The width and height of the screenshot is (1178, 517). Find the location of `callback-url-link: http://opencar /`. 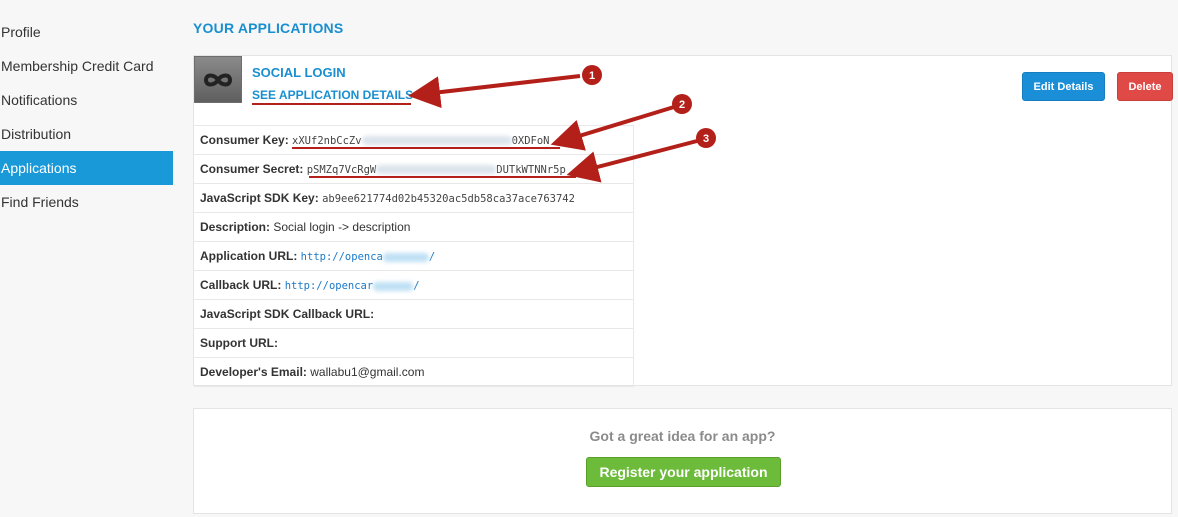

callback-url-link: http://opencar / is located at coordinates (352, 286).